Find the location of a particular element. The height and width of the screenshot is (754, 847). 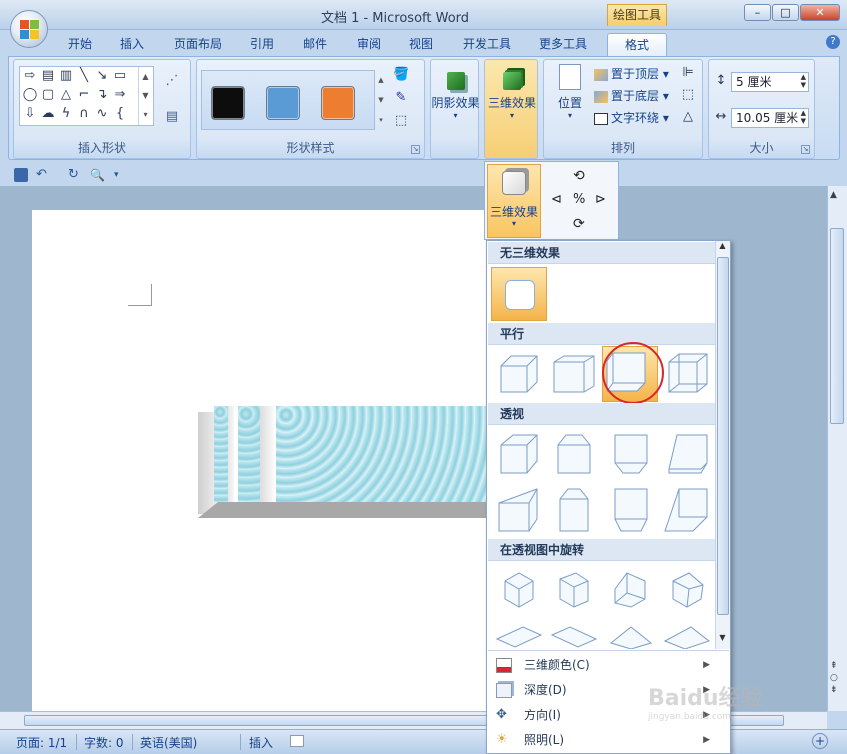

fill-color-icon: 🪣 is located at coordinates (401, 75).